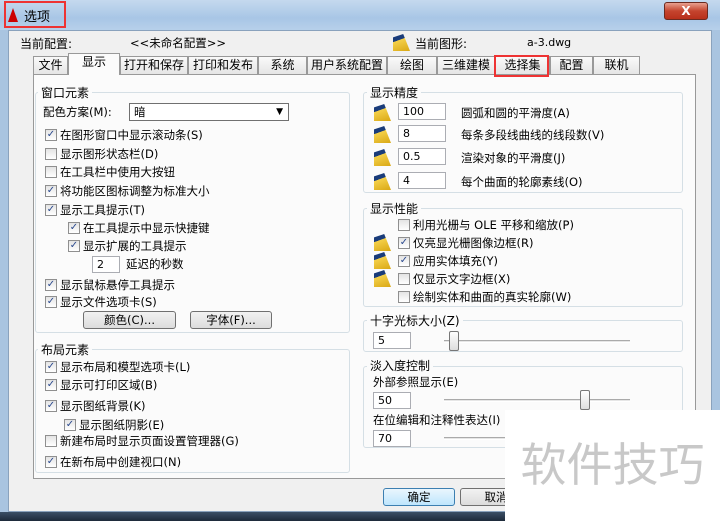  I want to click on performance-option-checkbox: ✓ 仅亮显光栅图像边框(R), so click(465, 243).